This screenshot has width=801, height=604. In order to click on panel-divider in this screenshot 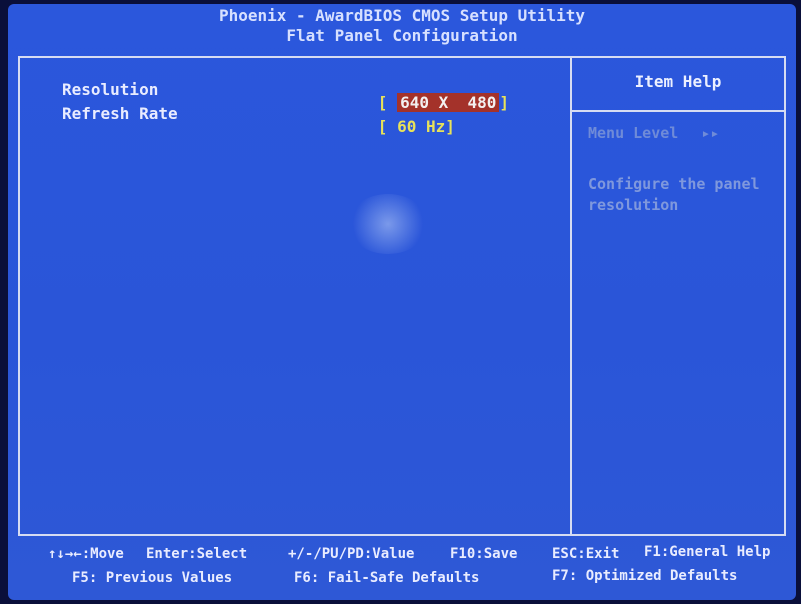, I will do `click(571, 296)`.